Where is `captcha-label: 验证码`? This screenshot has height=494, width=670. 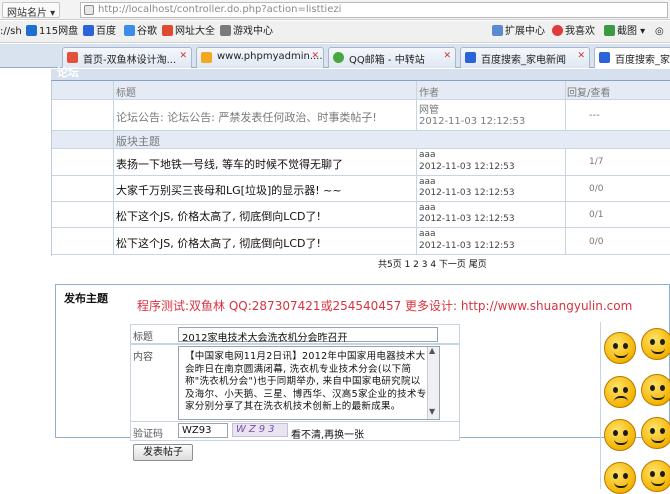 captcha-label: 验证码 is located at coordinates (148, 434).